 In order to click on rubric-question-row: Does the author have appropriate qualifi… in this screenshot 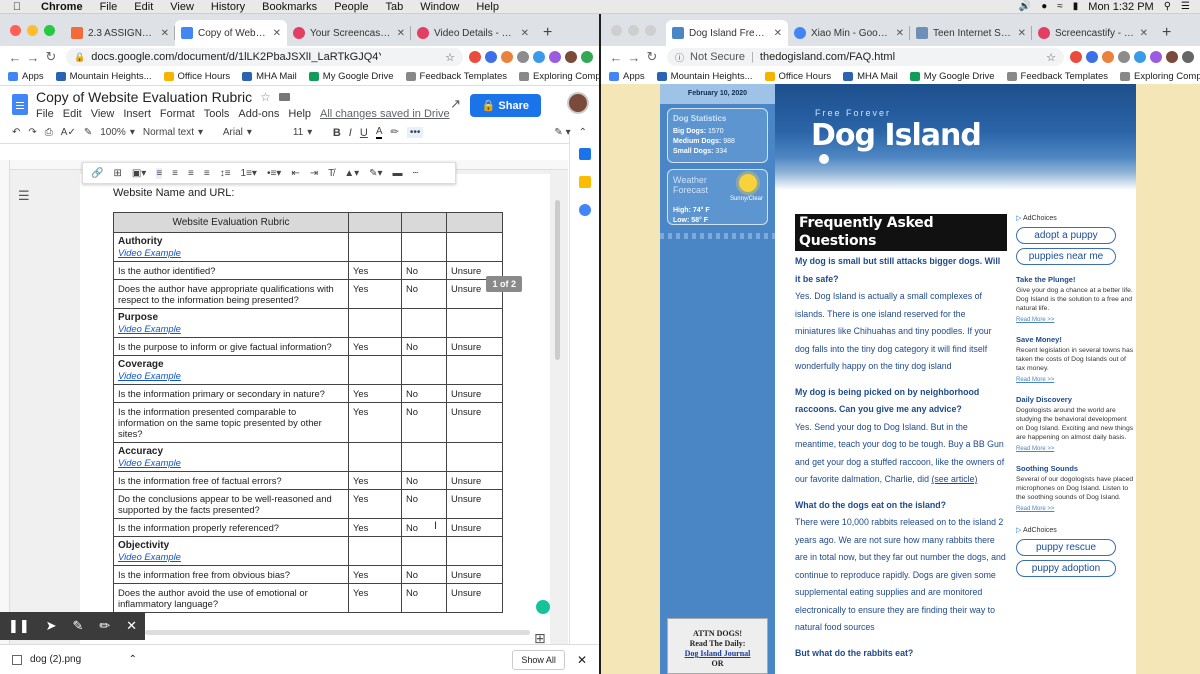, I will do `click(308, 294)`.